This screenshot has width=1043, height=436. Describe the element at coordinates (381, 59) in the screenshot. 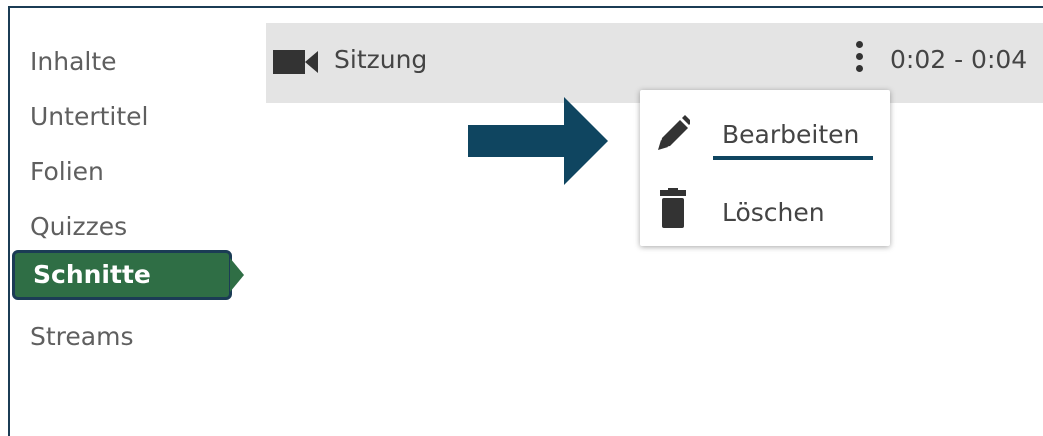

I see `cut-title: Sitzung` at that location.